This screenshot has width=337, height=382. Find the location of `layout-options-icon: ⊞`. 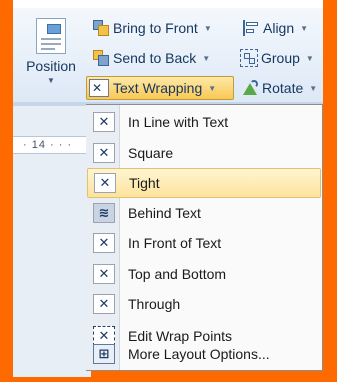

layout-options-icon: ⊞ is located at coordinates (104, 354).